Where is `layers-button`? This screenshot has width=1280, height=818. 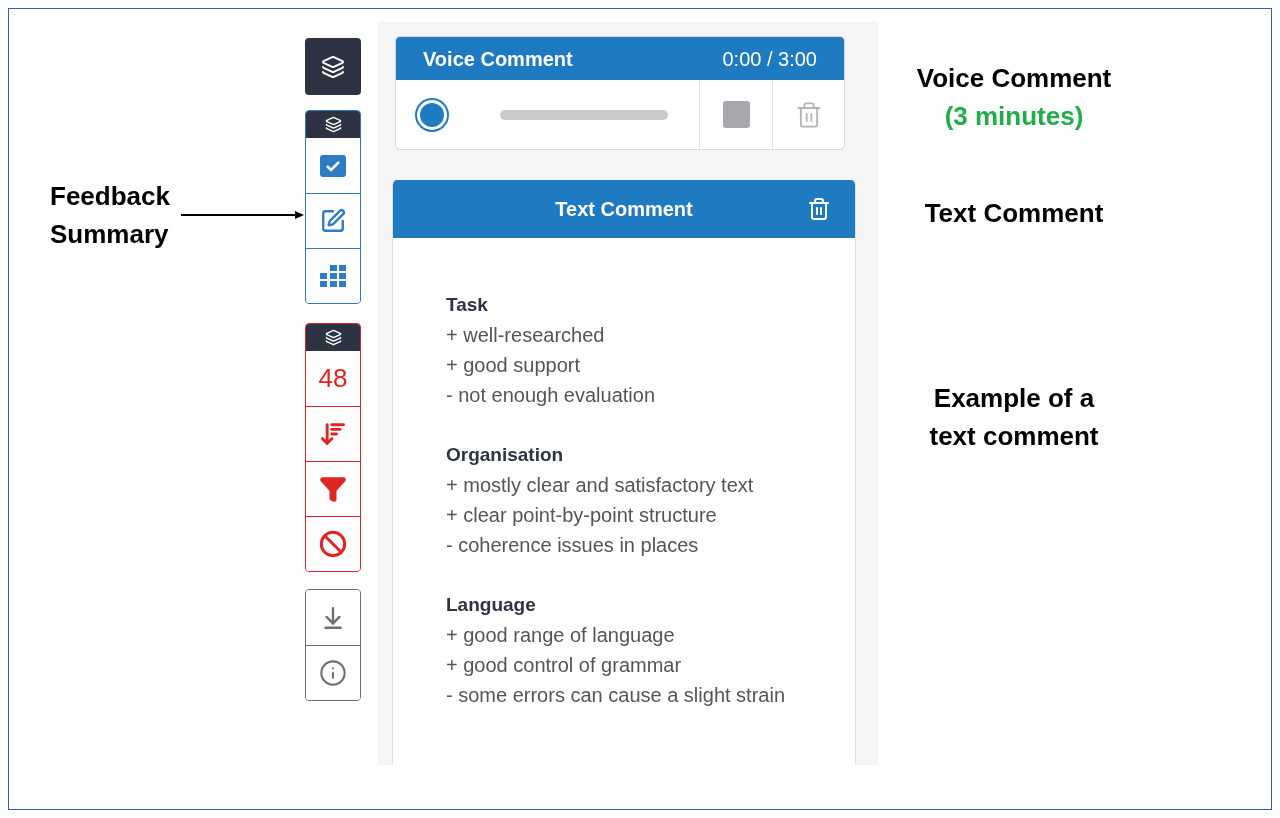
layers-button is located at coordinates (333, 66).